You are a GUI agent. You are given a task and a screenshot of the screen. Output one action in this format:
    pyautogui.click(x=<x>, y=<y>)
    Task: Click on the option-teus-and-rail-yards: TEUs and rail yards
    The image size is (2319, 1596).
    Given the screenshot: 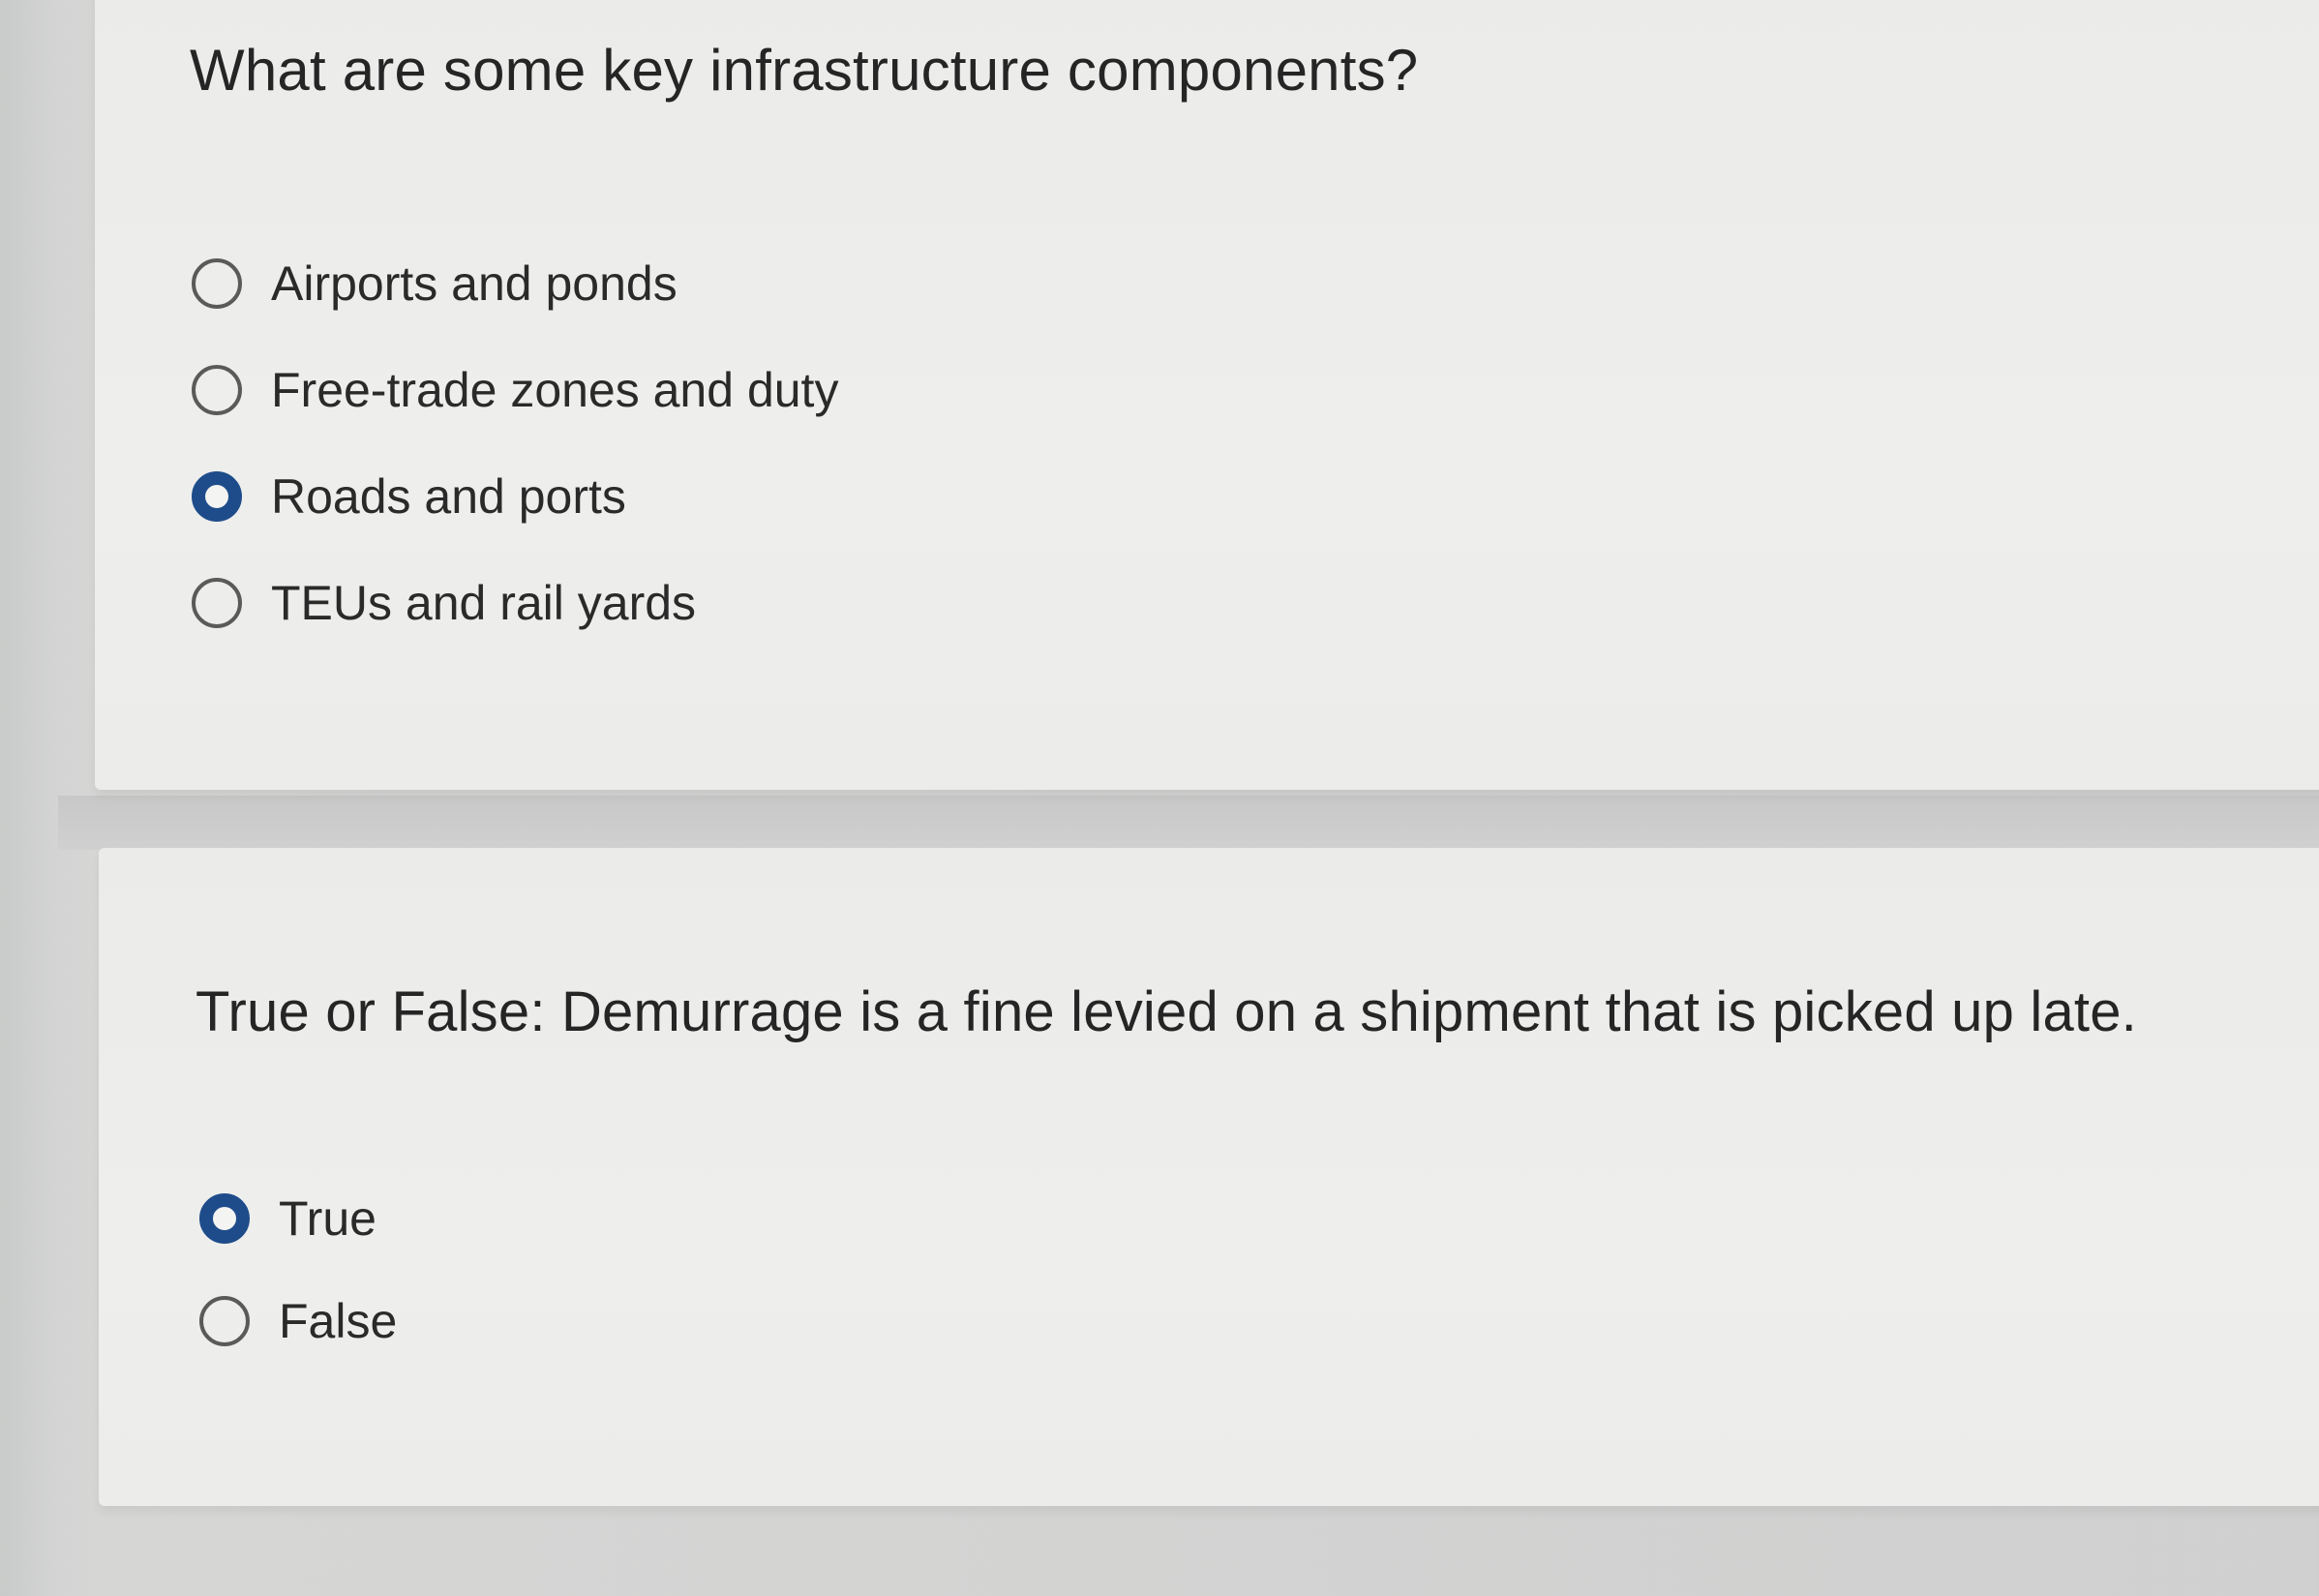 What is the action you would take?
    pyautogui.click(x=444, y=603)
    